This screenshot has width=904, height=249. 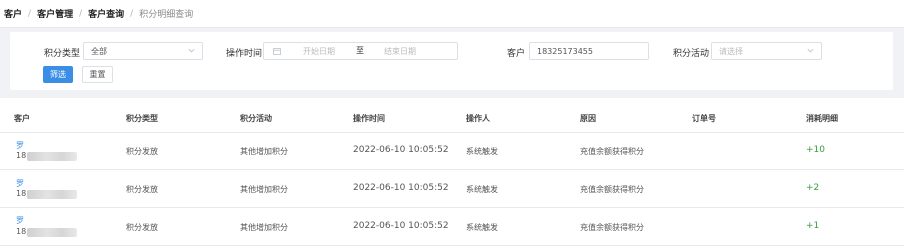 I want to click on customer-input: 18325173455, so click(x=589, y=51).